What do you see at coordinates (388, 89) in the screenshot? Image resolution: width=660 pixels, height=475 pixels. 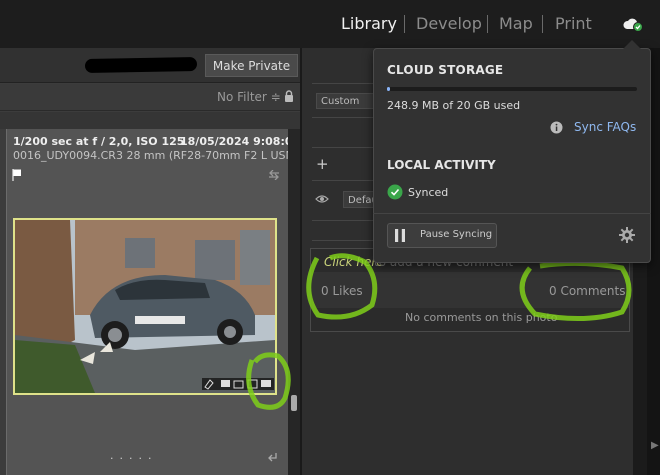 I see `storage-usage-fill` at bounding box center [388, 89].